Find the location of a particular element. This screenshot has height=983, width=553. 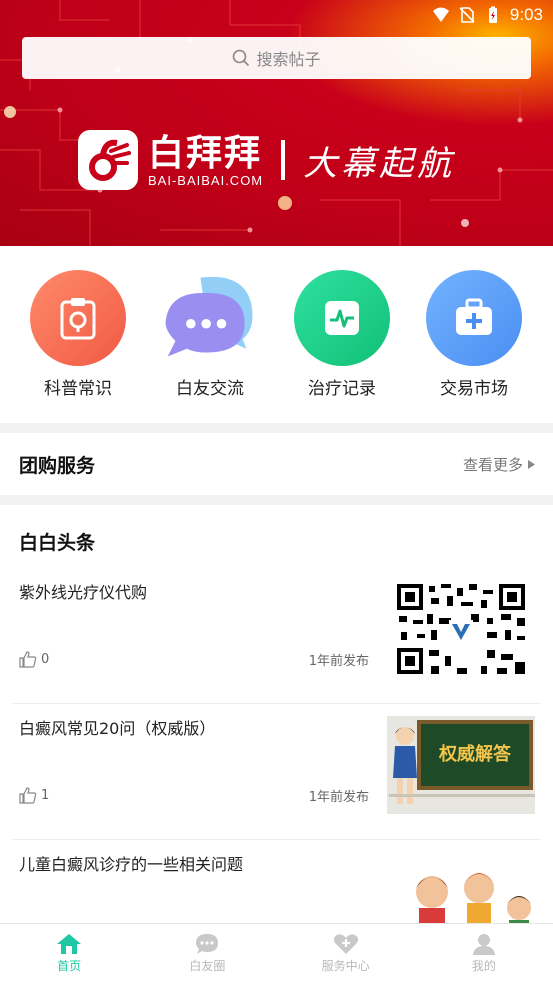

logo-divider is located at coordinates (283, 160).